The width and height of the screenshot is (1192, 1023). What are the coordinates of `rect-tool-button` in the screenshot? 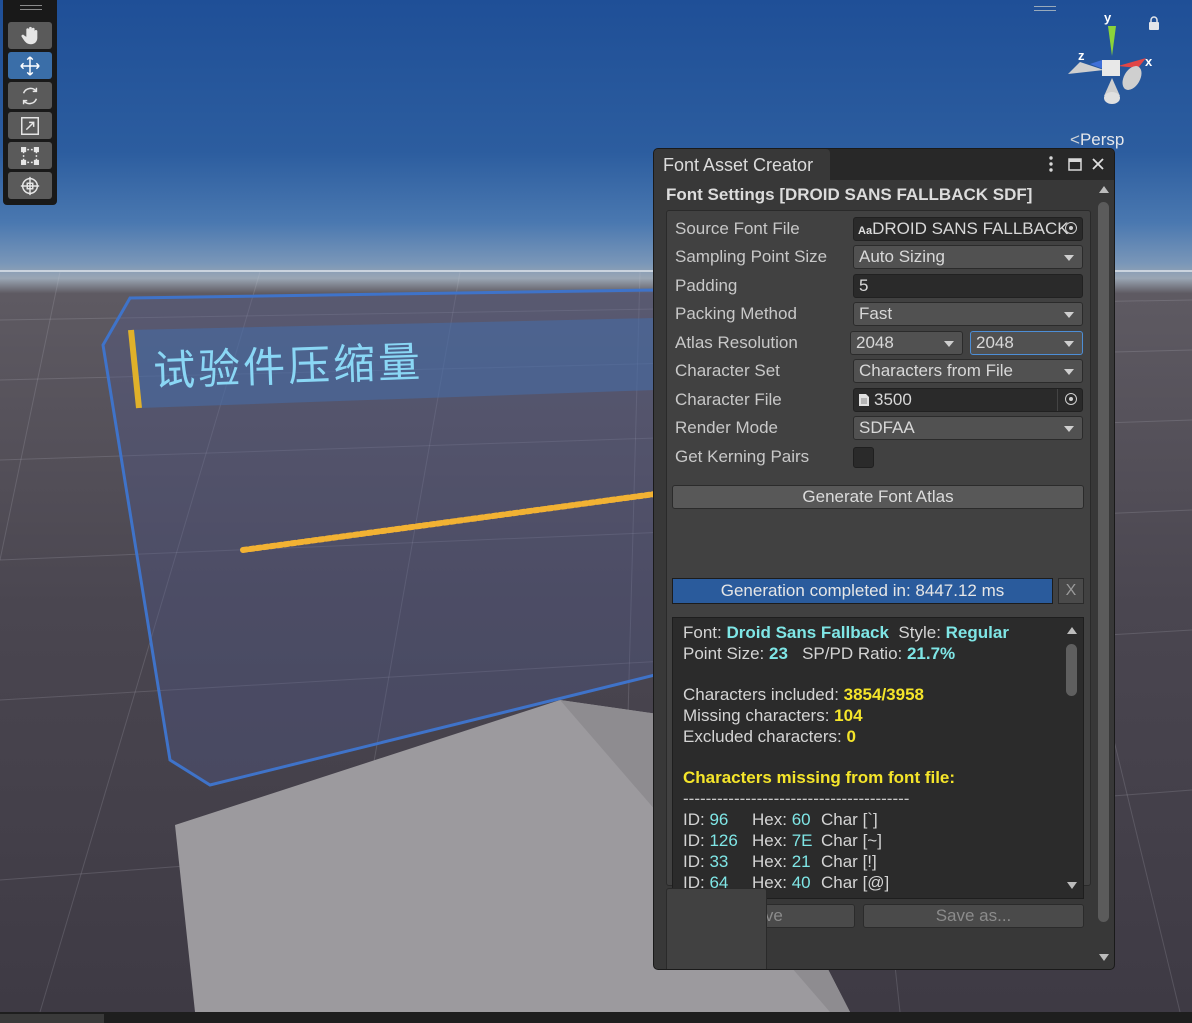 It's located at (30, 155).